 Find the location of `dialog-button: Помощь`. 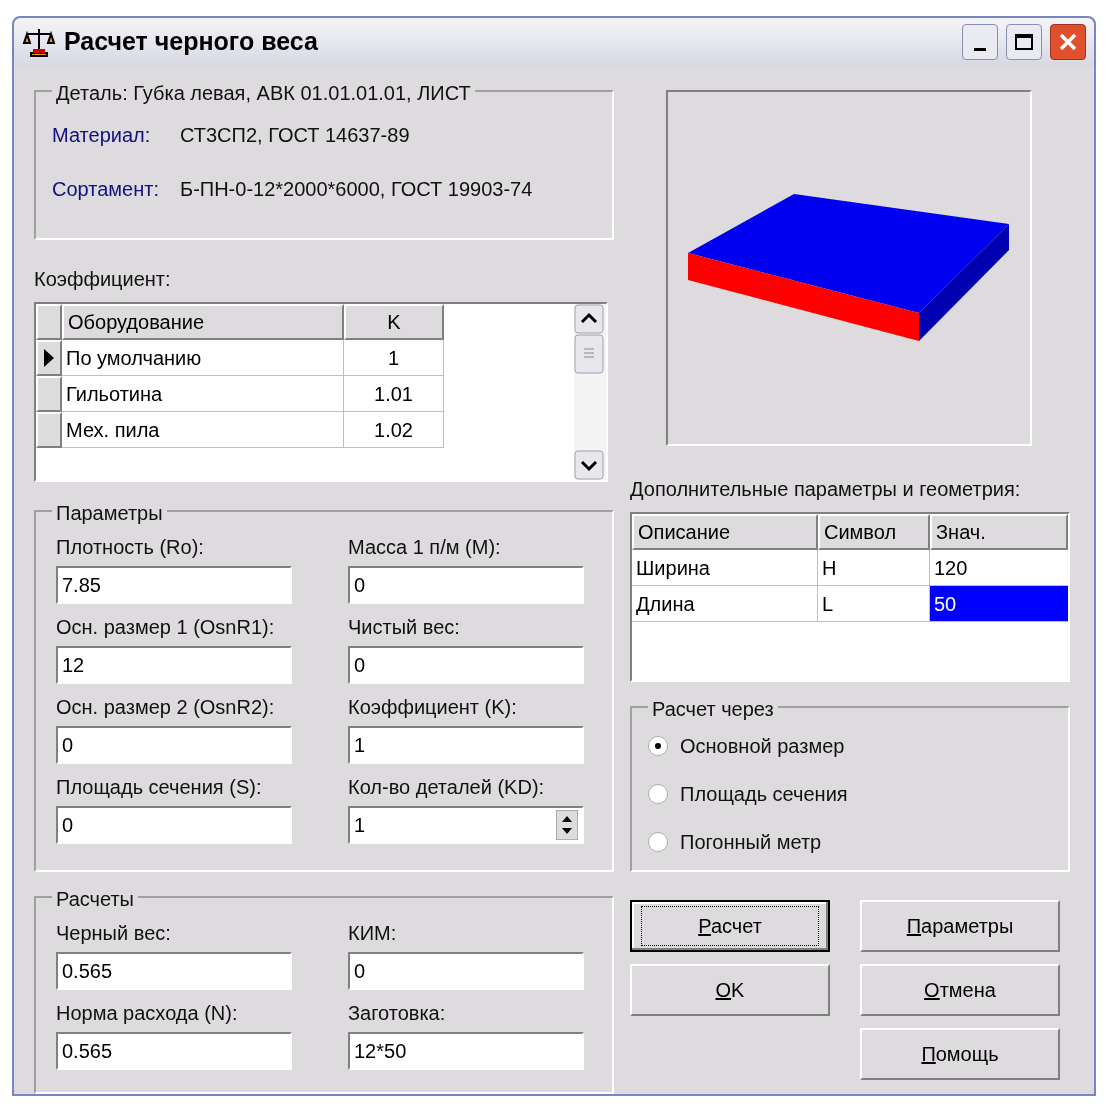

dialog-button: Помощь is located at coordinates (960, 1054).